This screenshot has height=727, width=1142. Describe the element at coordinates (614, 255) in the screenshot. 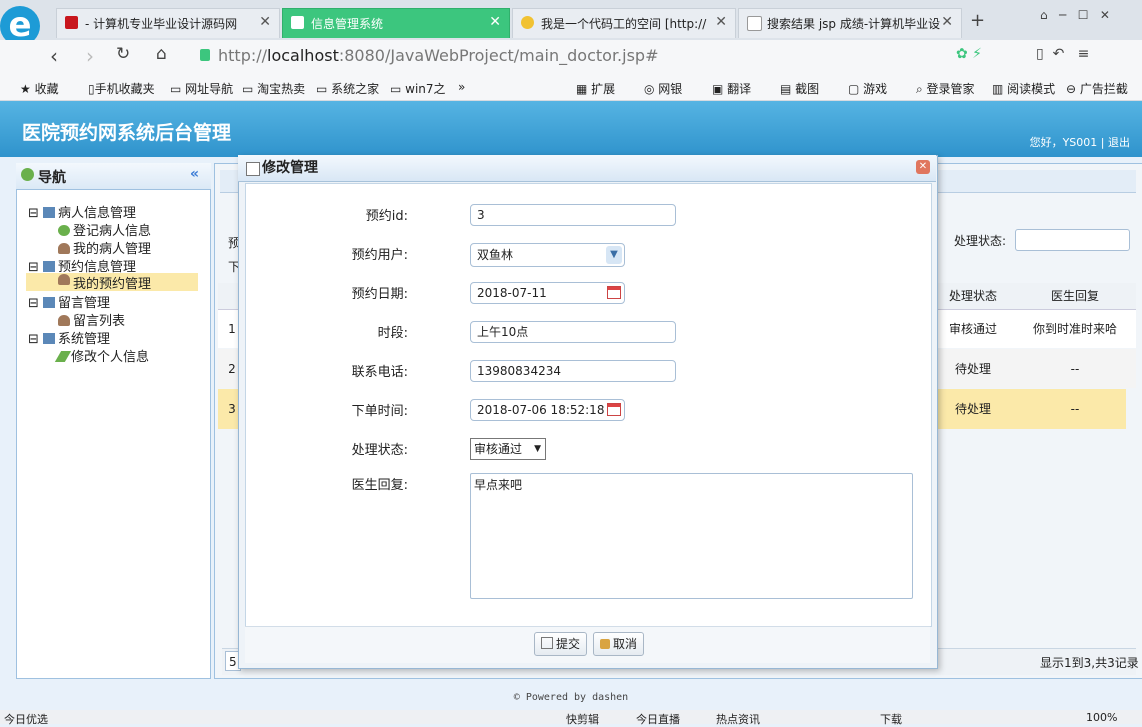

I see `chevron-down-icon: ▼` at that location.